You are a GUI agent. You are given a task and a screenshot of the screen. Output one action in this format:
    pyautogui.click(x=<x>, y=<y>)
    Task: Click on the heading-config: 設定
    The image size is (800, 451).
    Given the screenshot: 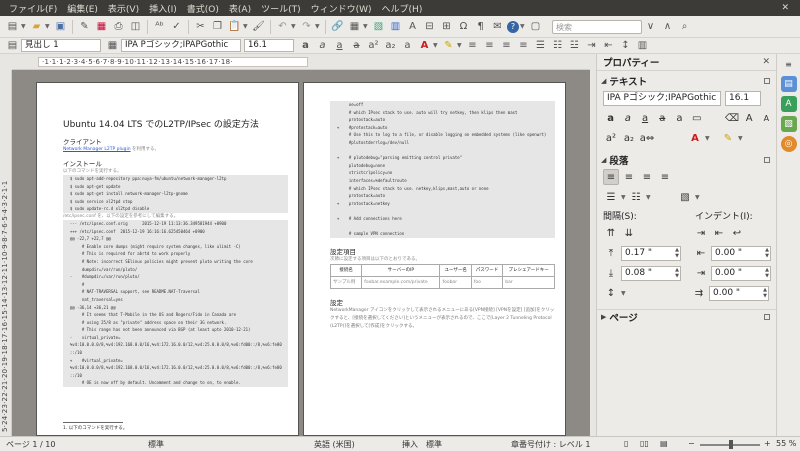 What is the action you would take?
    pyautogui.click(x=442, y=302)
    